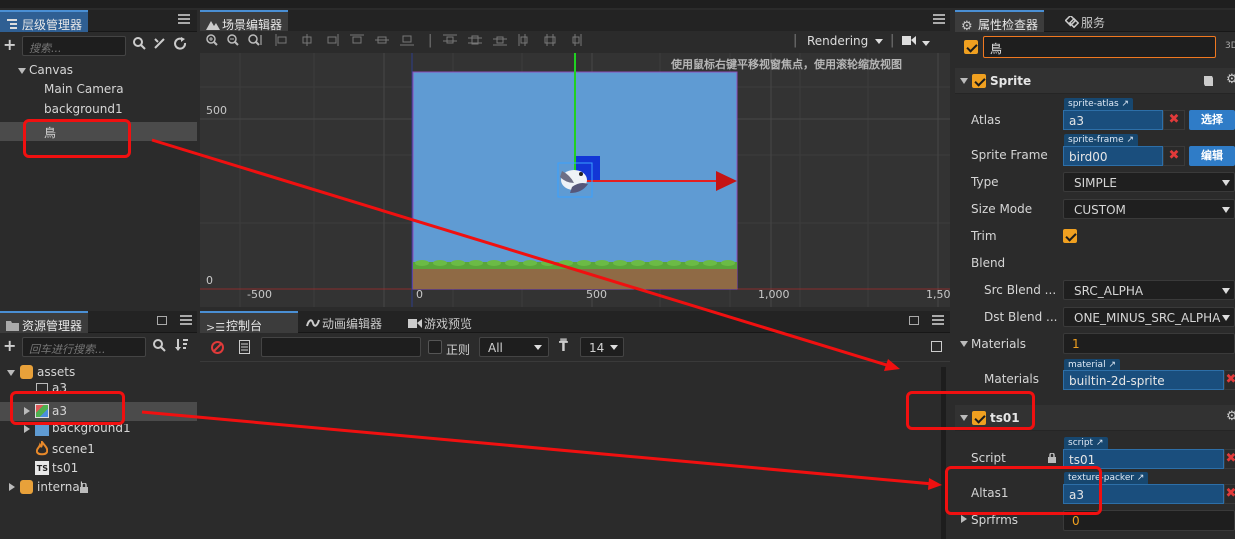 The image size is (1235, 539). What do you see at coordinates (602, 347) in the screenshot?
I see `font-size-select: 14` at bounding box center [602, 347].